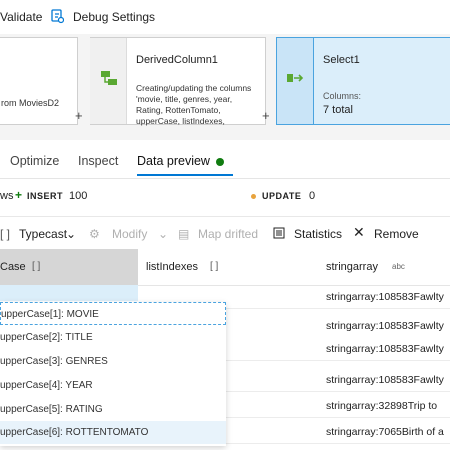 This screenshot has width=450, height=450. I want to click on popup-list-item: upperCase[1]: MOVIE, so click(113, 313).